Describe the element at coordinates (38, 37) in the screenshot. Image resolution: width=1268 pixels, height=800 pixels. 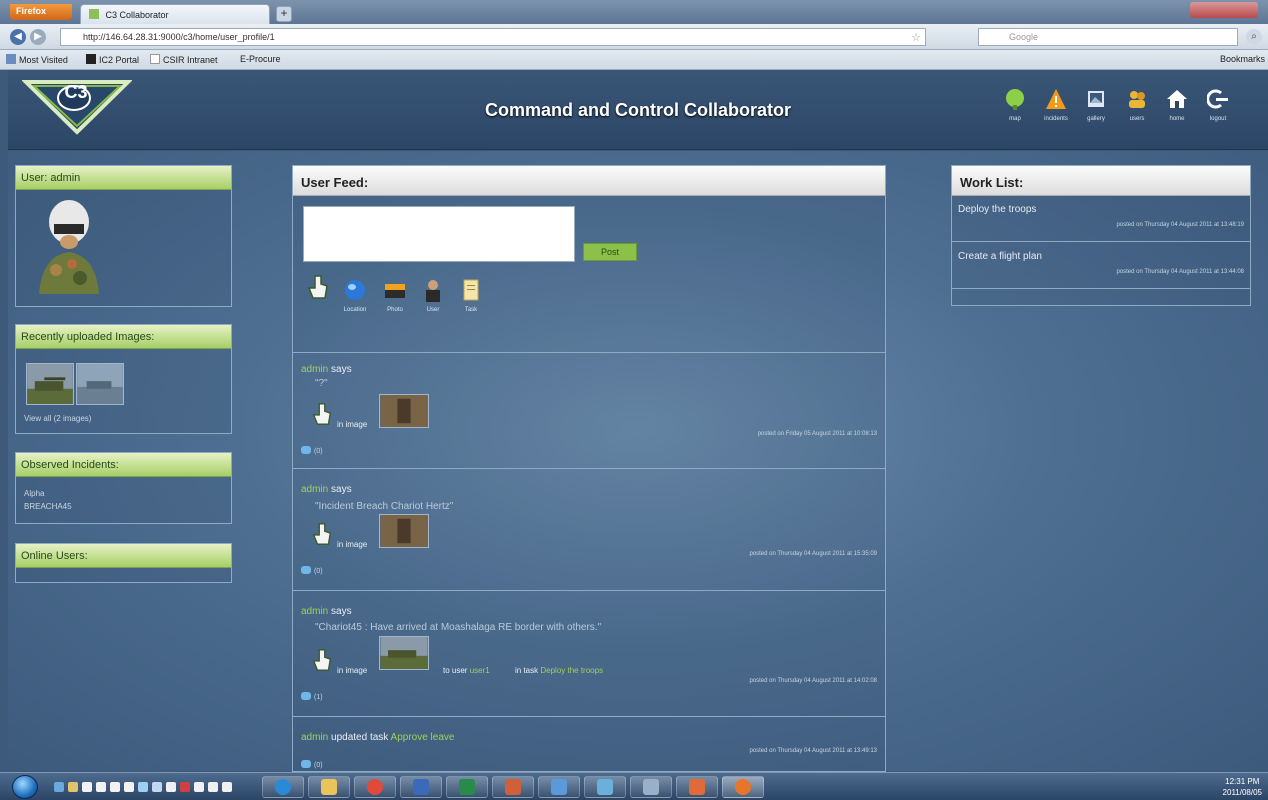
I see `forward-arrow-icon: ▶` at that location.